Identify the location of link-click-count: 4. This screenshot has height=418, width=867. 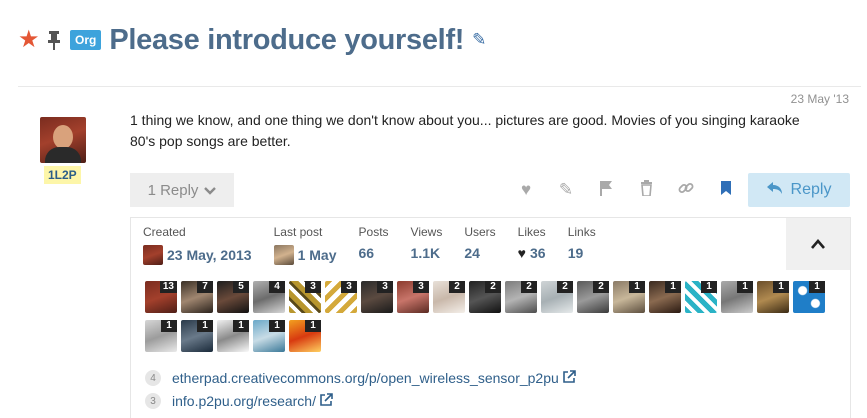
(153, 378).